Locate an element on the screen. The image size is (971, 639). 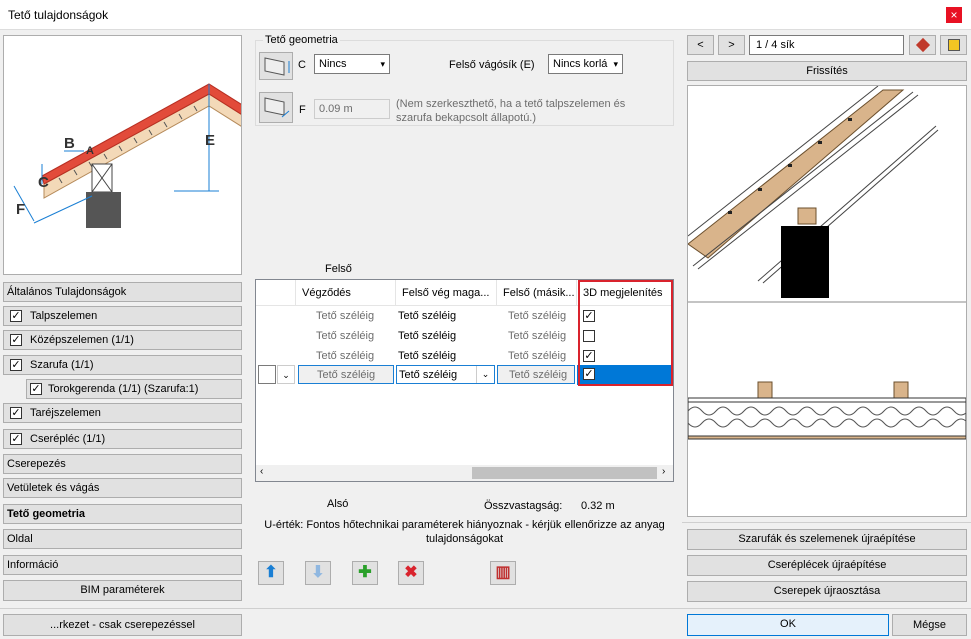
scroll-left-icon: ‹ is located at coordinates (261, 471).